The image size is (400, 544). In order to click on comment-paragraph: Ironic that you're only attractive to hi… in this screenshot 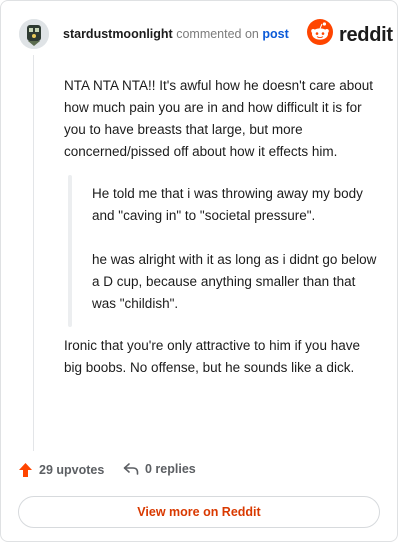, I will do `click(212, 356)`.